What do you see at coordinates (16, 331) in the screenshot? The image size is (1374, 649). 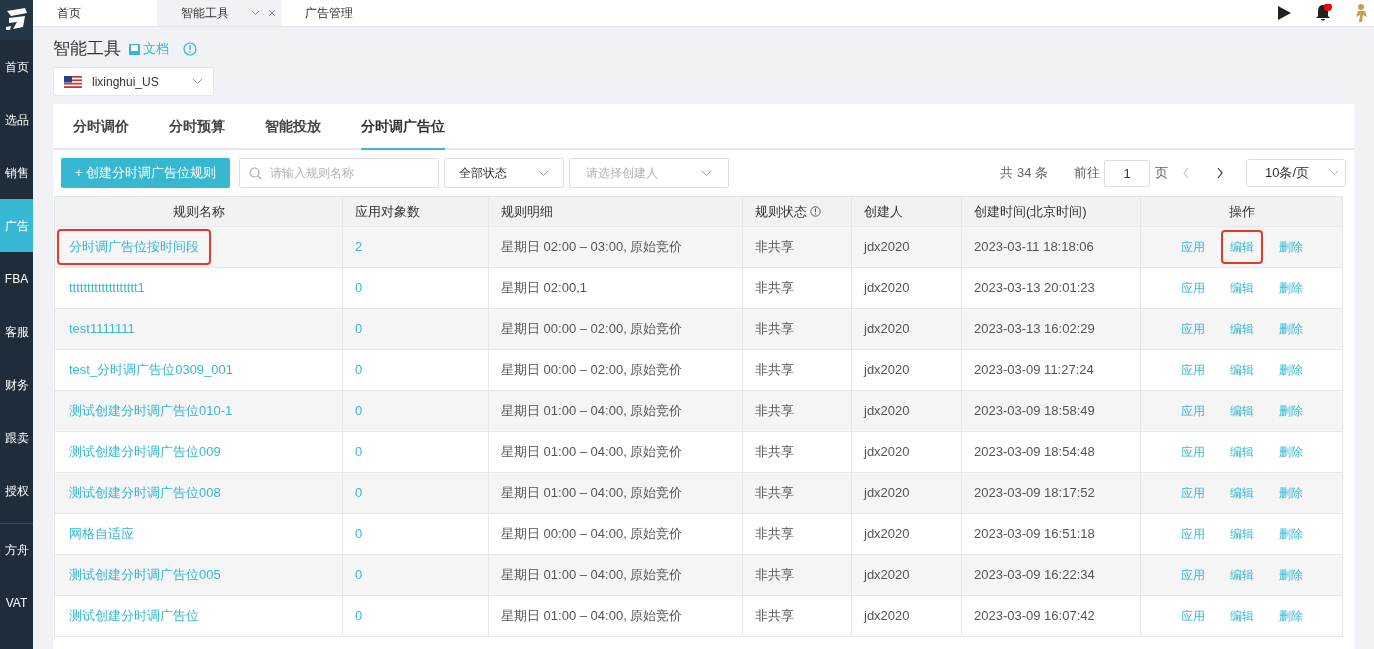 I see `sidebar-item: 客服` at bounding box center [16, 331].